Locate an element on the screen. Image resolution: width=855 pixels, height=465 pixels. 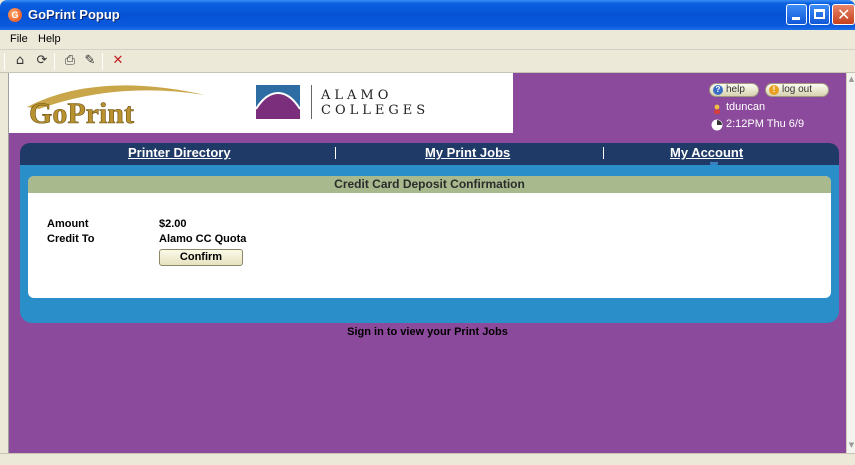
user-icon is located at coordinates (717, 109).